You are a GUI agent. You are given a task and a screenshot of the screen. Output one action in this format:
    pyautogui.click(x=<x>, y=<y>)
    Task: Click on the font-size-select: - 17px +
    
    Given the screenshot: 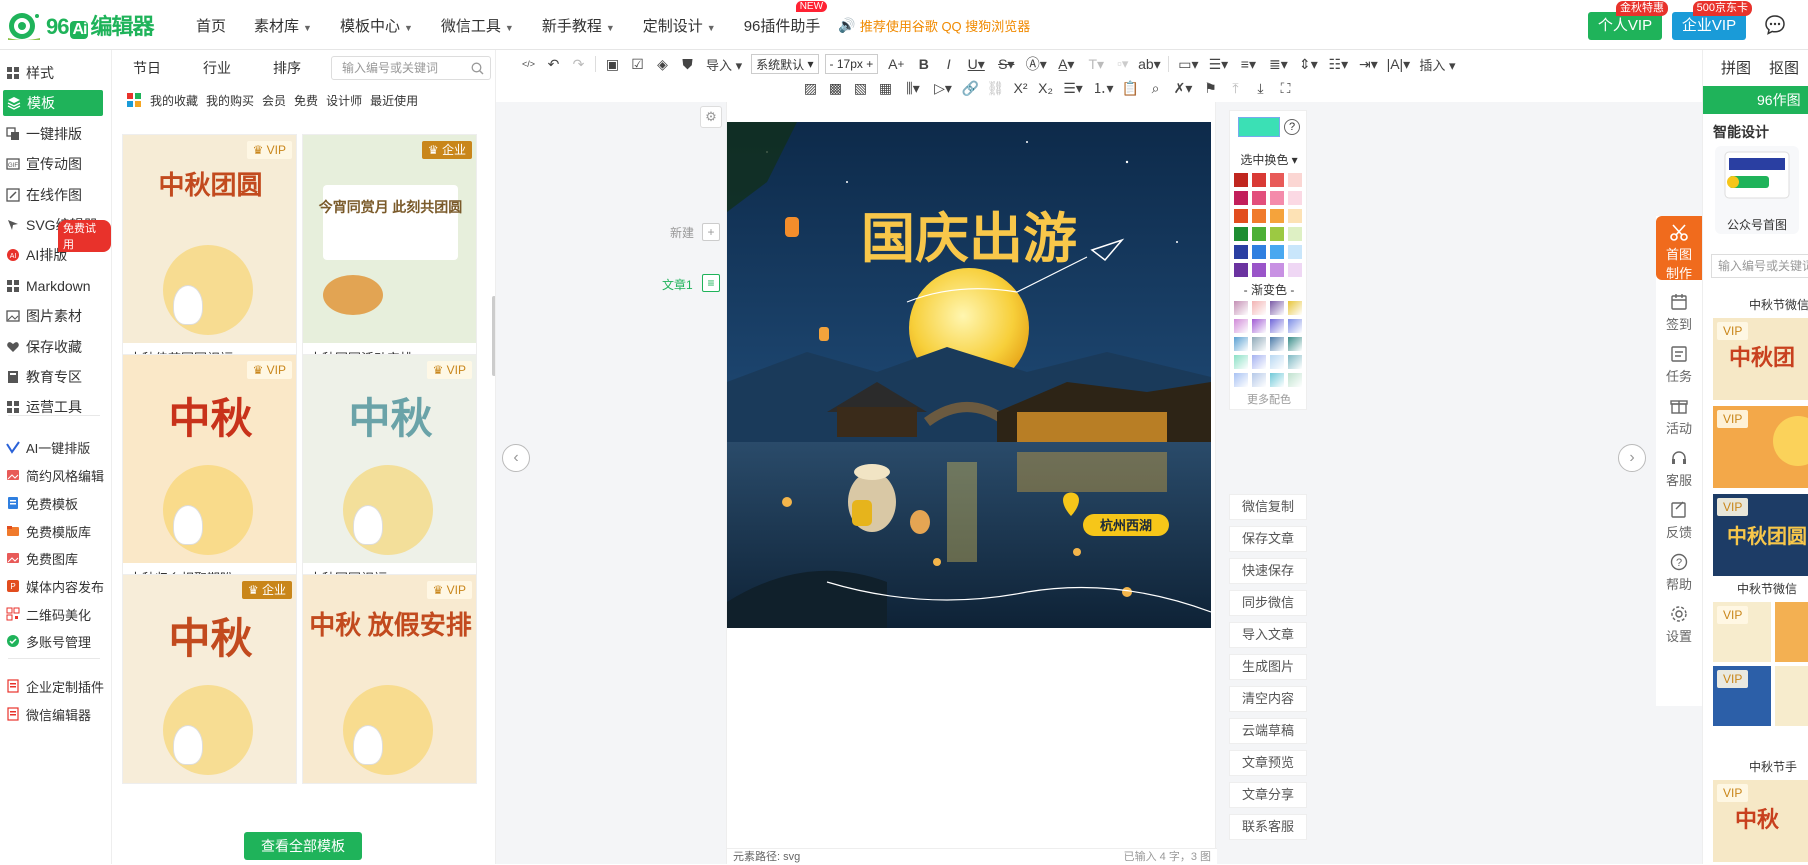 What is the action you would take?
    pyautogui.click(x=851, y=64)
    